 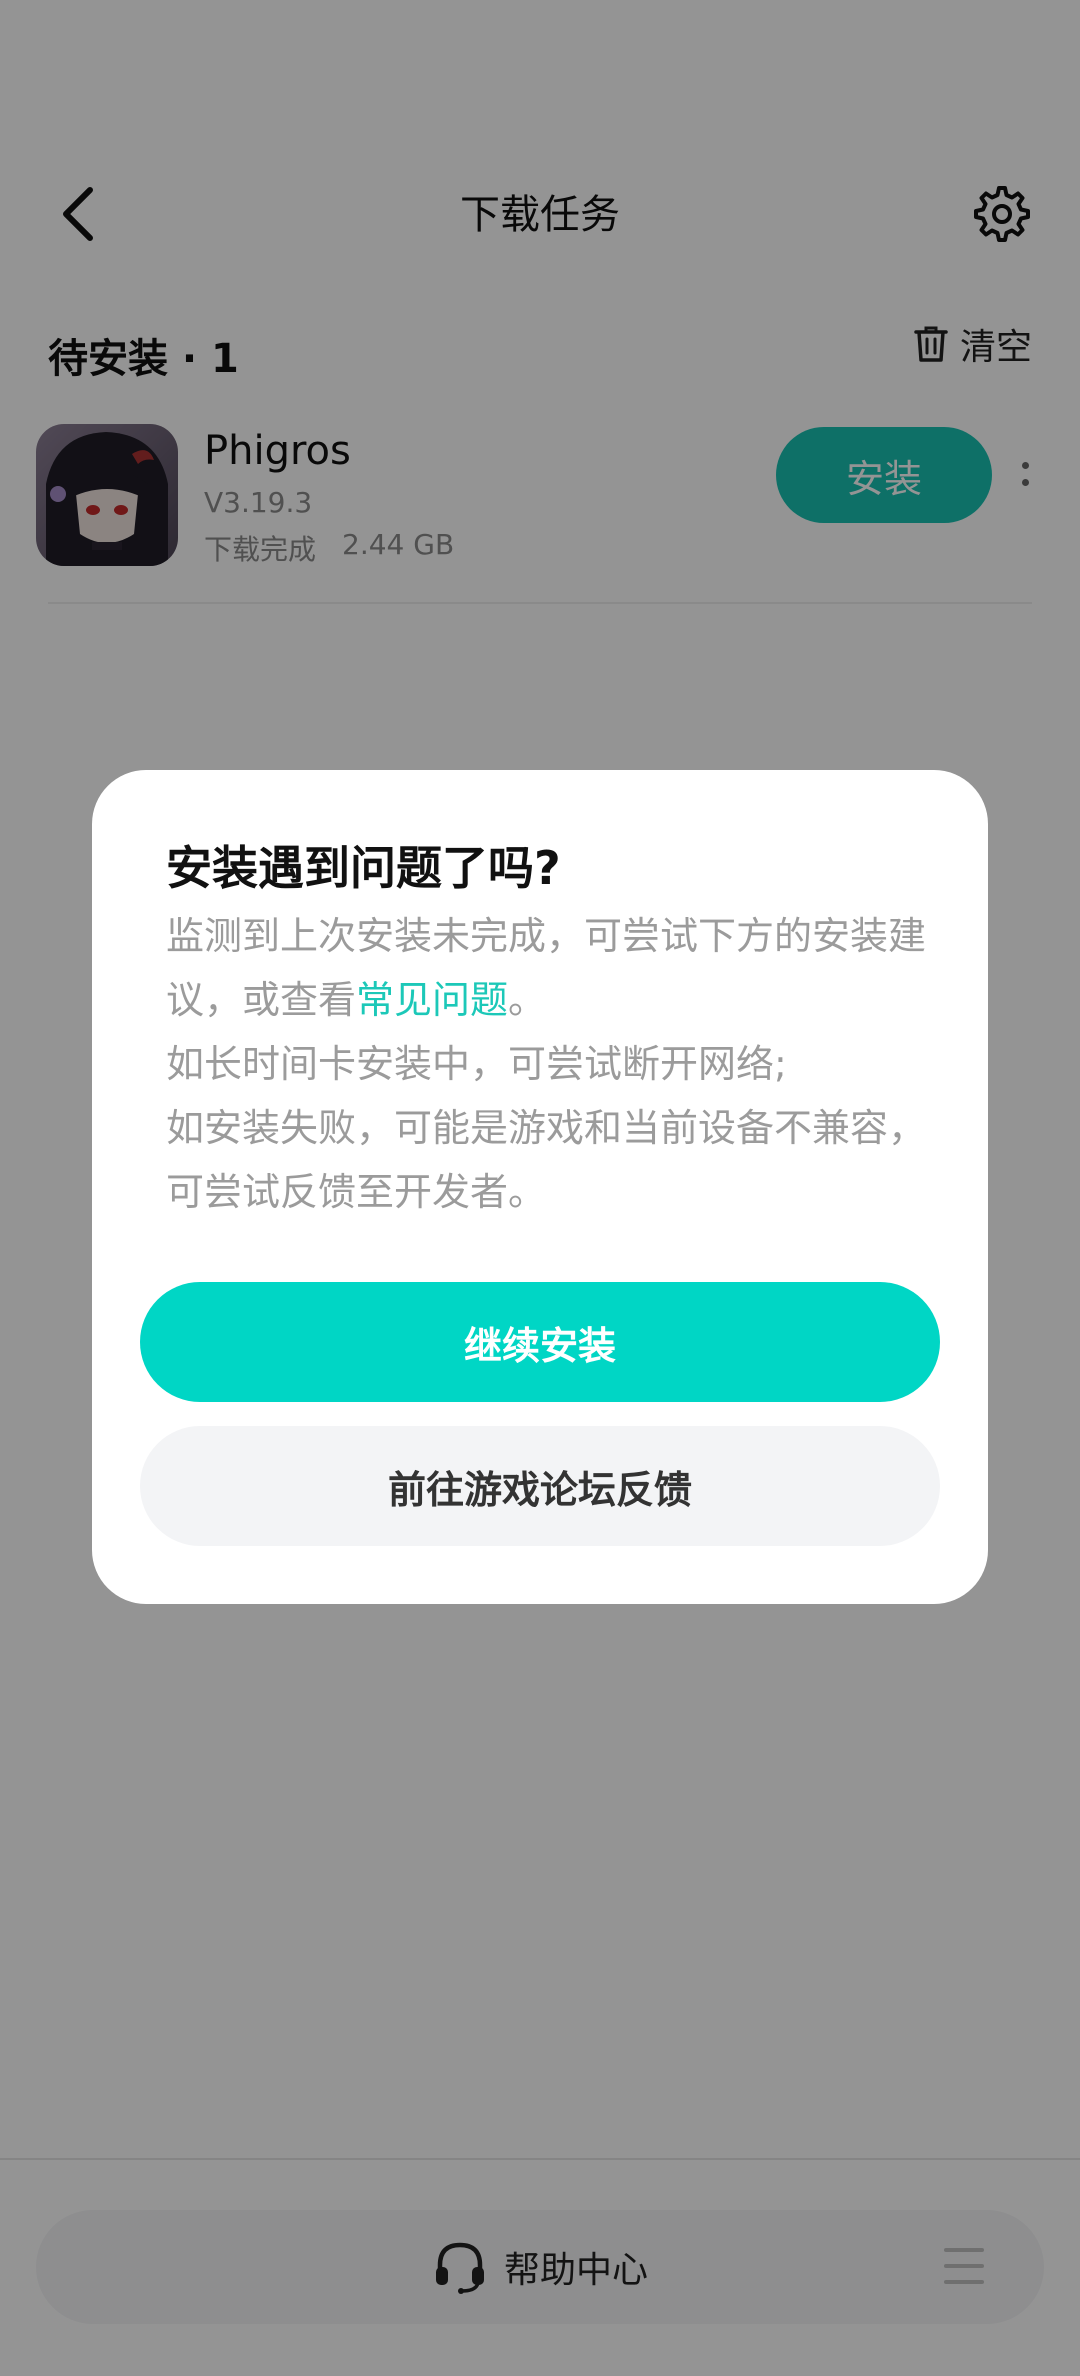 I want to click on dialog-message-line-1: 监测到上次安装未完成，可尝试下方的安装建议，或查看常见问题。, so click(x=546, y=968).